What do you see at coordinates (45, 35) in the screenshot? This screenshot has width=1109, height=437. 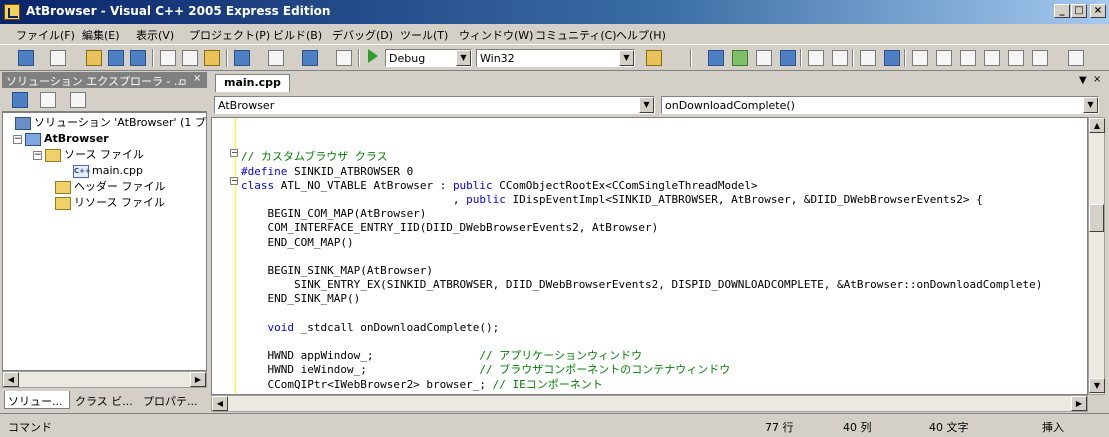 I see `menu-file: ファイル(F)` at bounding box center [45, 35].